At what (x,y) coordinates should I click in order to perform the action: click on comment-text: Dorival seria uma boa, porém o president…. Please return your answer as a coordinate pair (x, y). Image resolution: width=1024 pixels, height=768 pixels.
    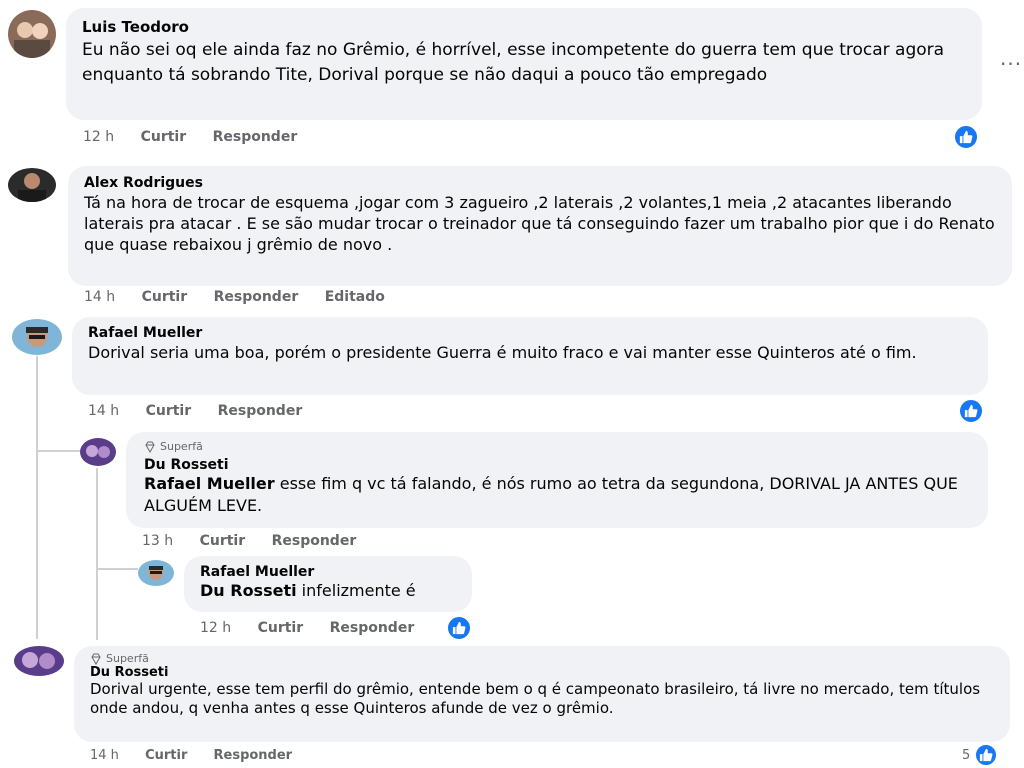
    Looking at the image, I should click on (502, 352).